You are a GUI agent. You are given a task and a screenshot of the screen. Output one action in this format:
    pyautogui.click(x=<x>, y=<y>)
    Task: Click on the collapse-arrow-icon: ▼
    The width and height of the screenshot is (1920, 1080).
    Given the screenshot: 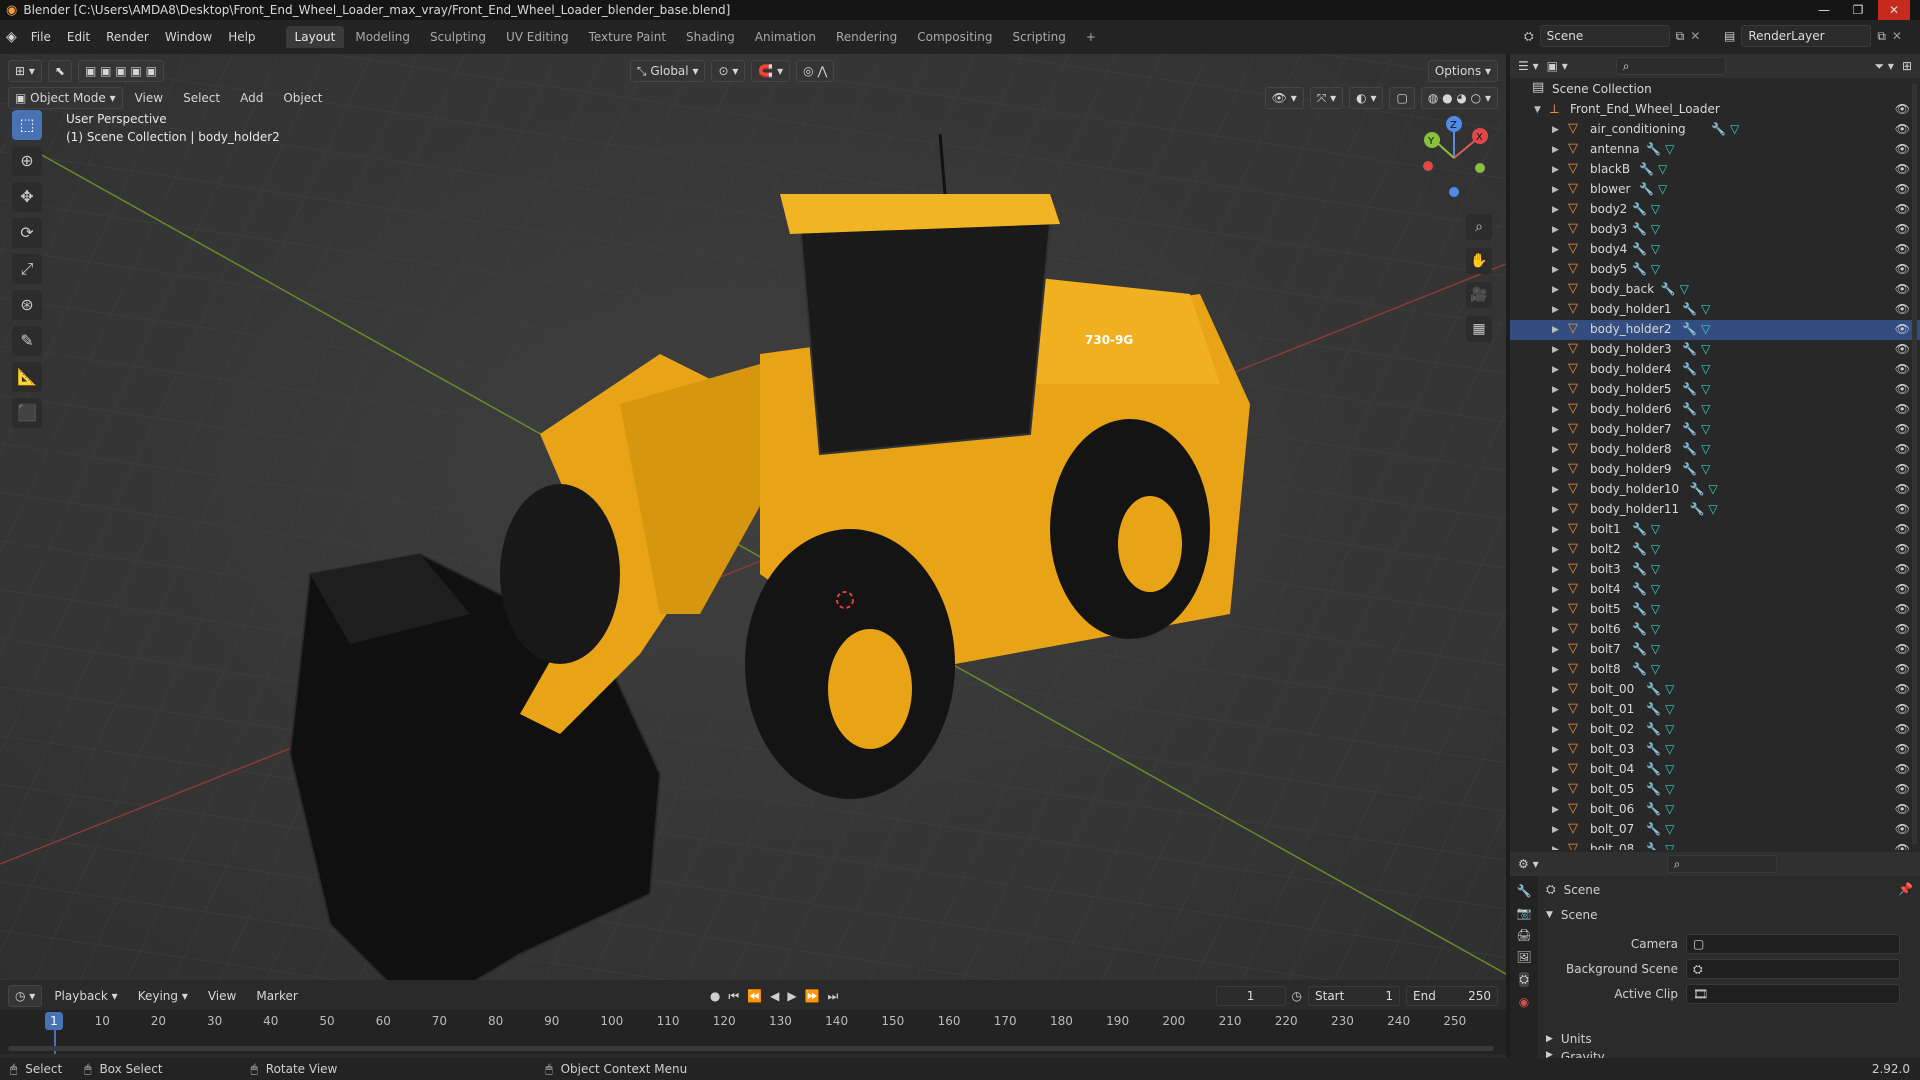 What is the action you would take?
    pyautogui.click(x=1537, y=110)
    